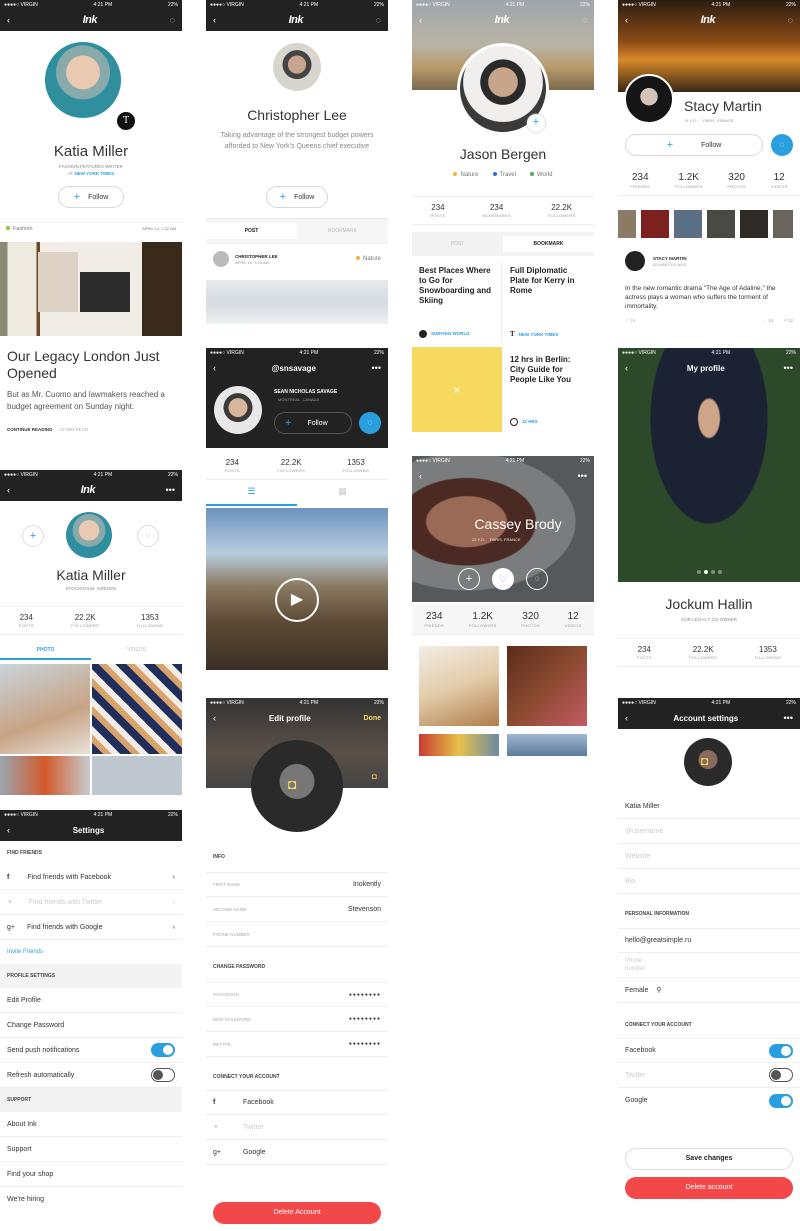 This screenshot has height=1231, width=800. I want to click on done-button: Done, so click(373, 718).